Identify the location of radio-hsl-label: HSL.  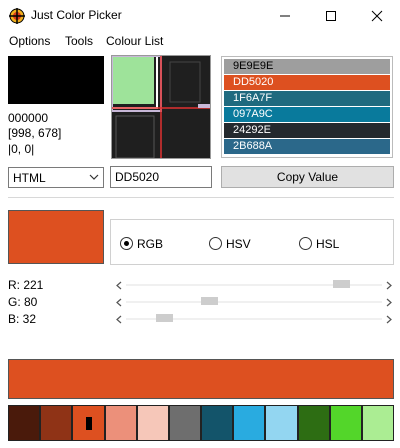
(328, 244).